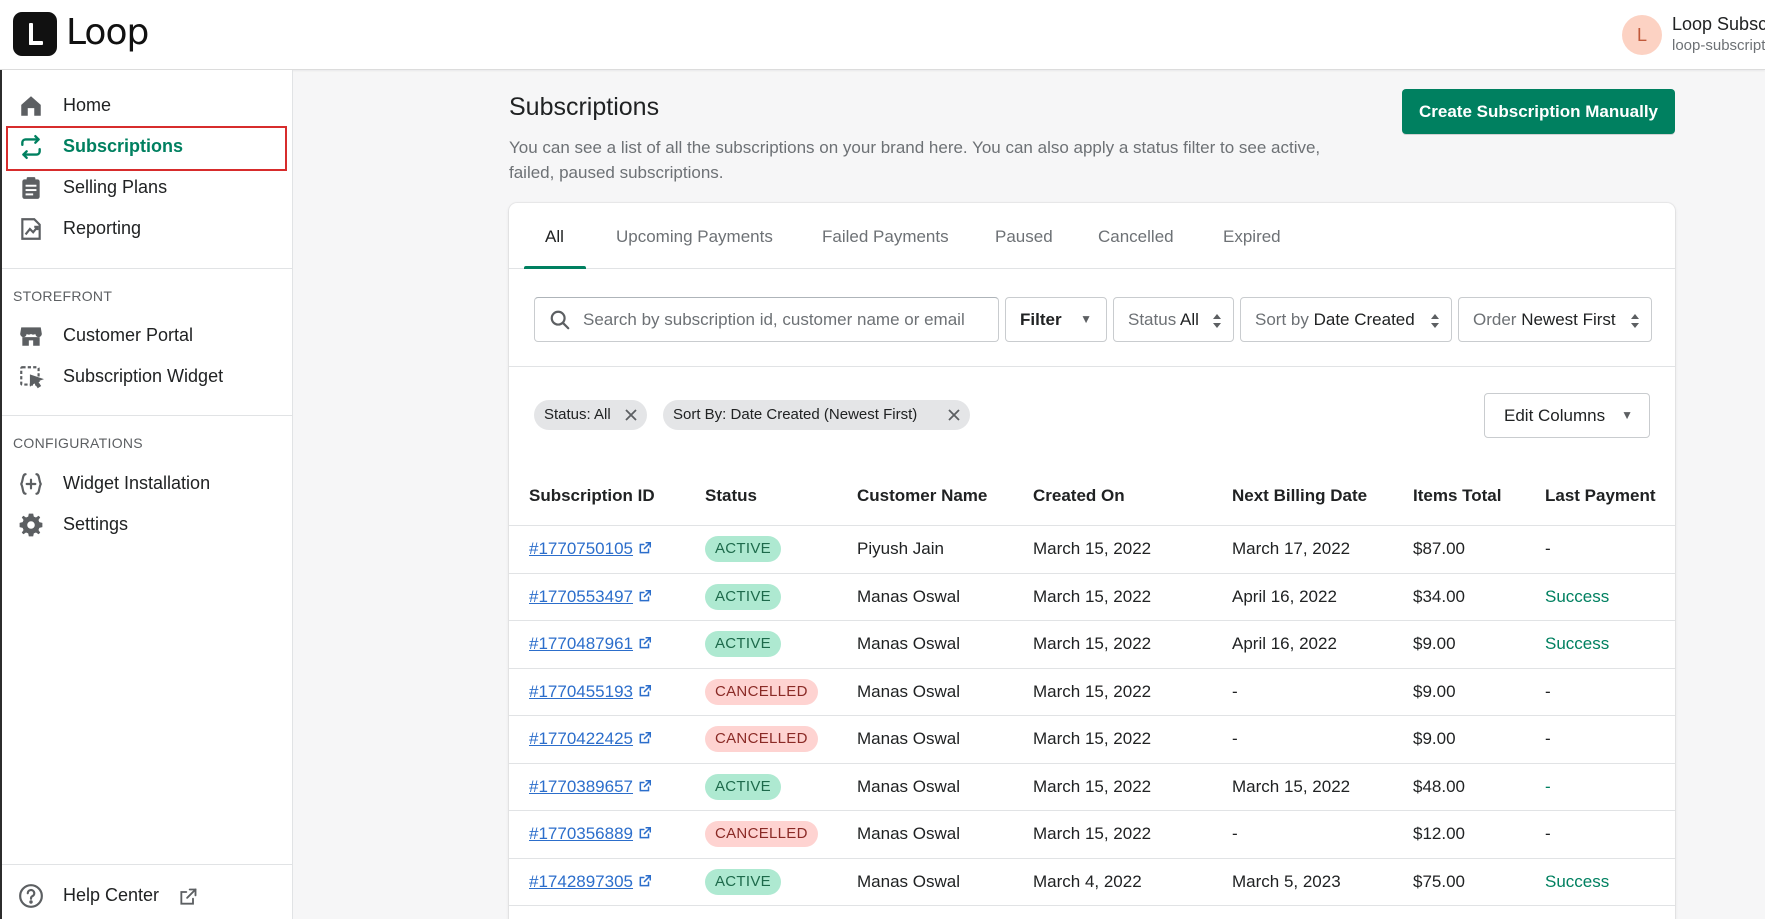  What do you see at coordinates (146, 335) in the screenshot?
I see `sidebar-item-customer-portal: Customer Portal` at bounding box center [146, 335].